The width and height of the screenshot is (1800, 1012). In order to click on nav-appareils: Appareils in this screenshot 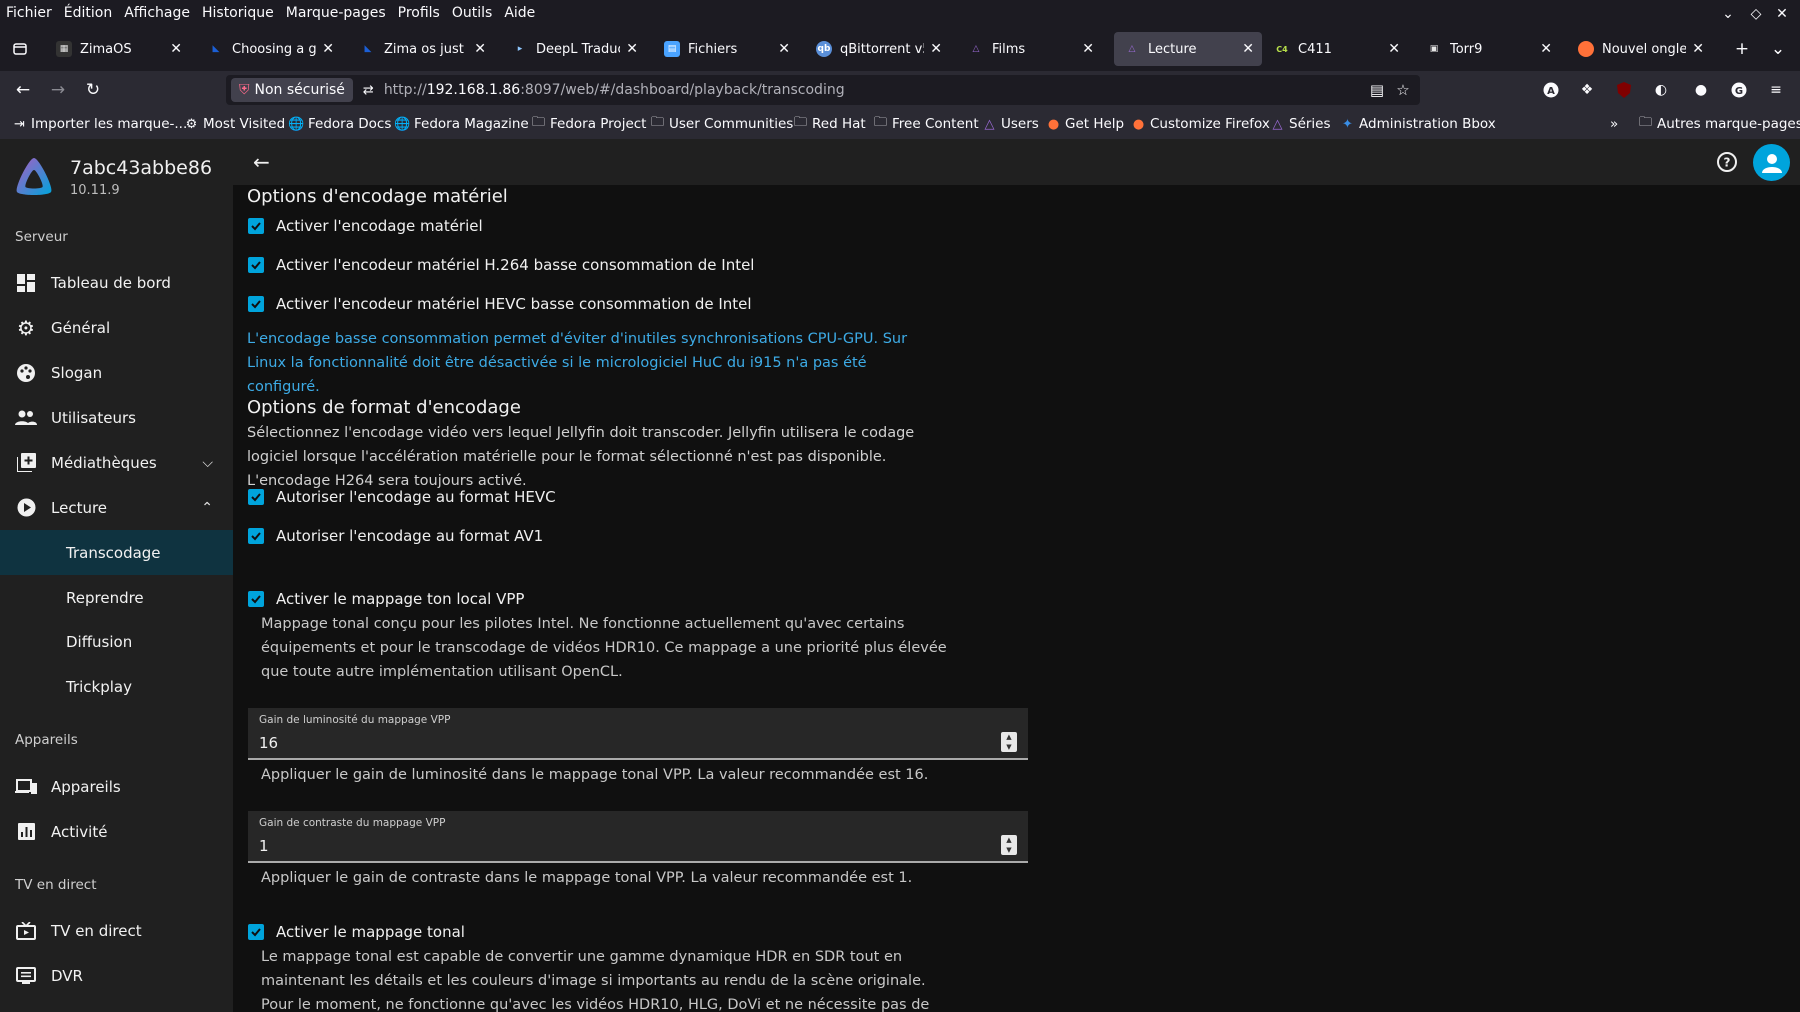, I will do `click(116, 786)`.